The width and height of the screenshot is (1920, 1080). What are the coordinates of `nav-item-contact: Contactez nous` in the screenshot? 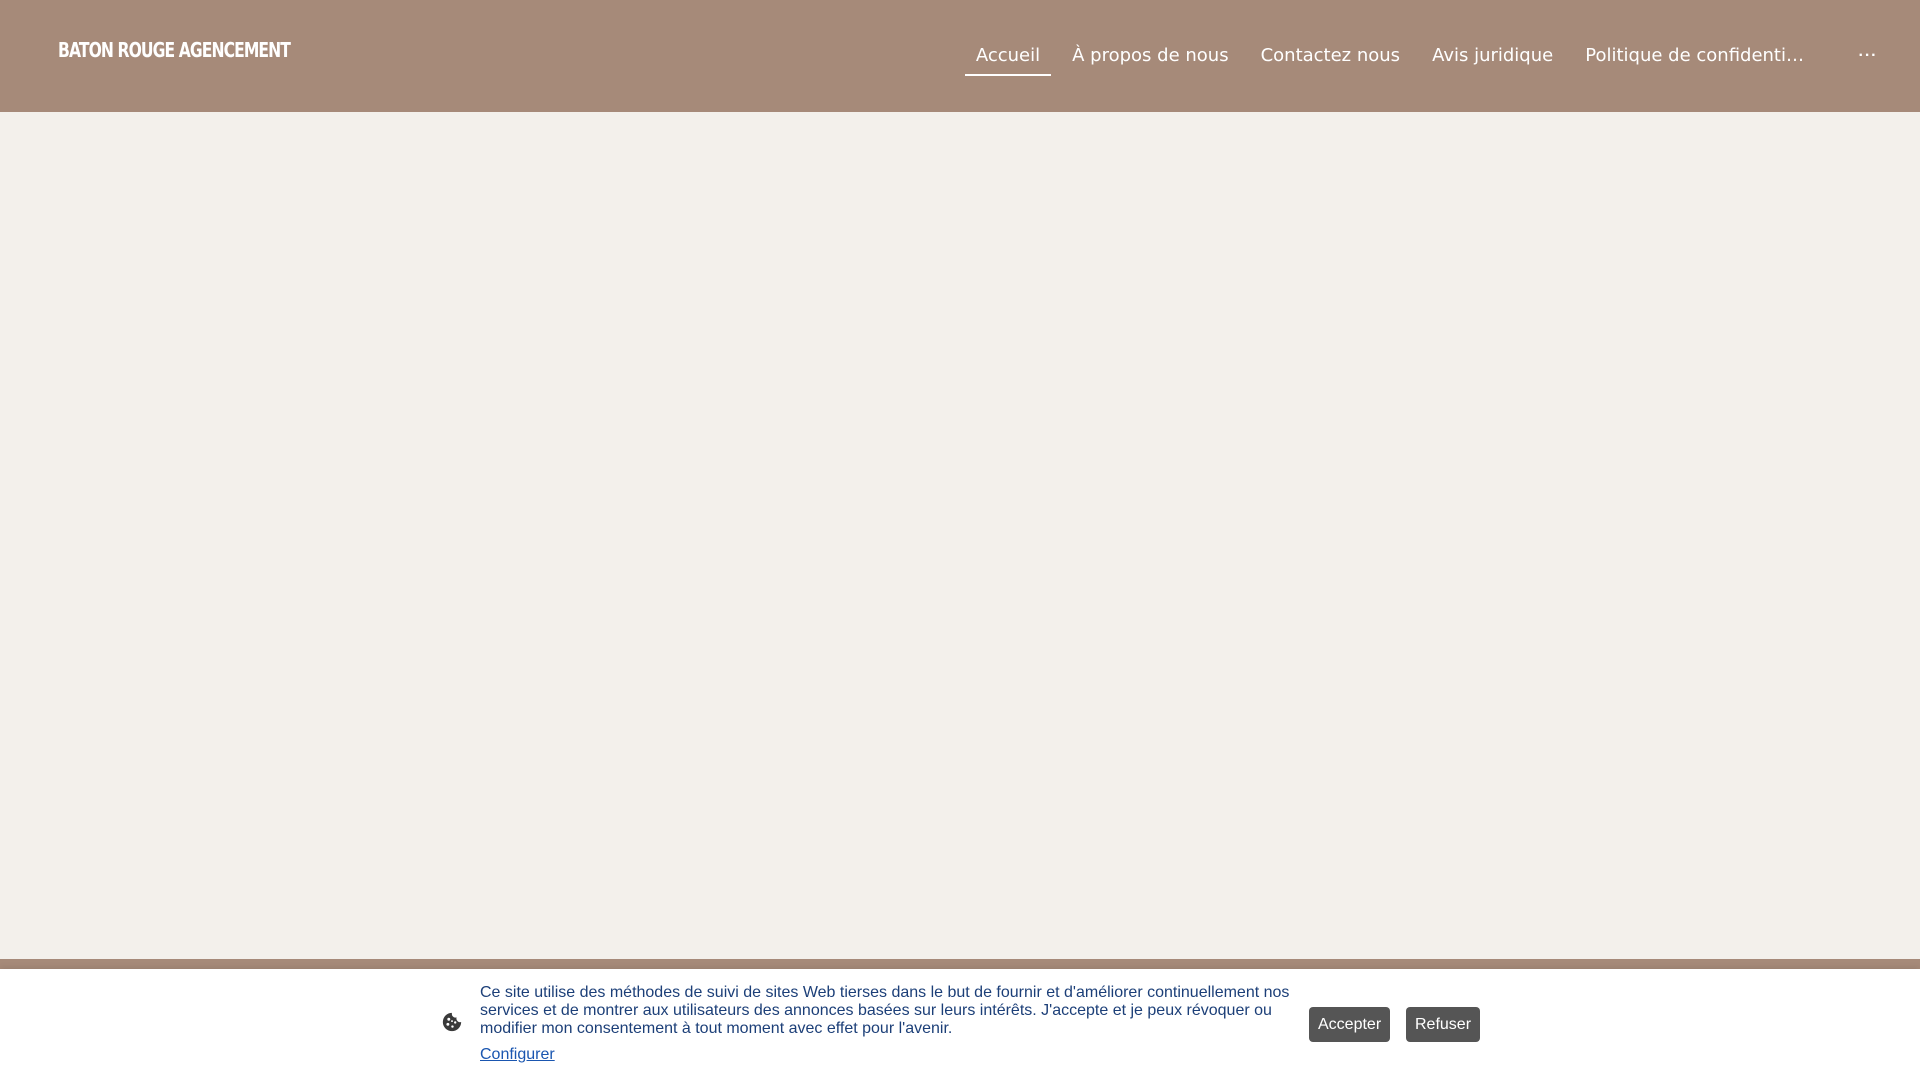 It's located at (1330, 56).